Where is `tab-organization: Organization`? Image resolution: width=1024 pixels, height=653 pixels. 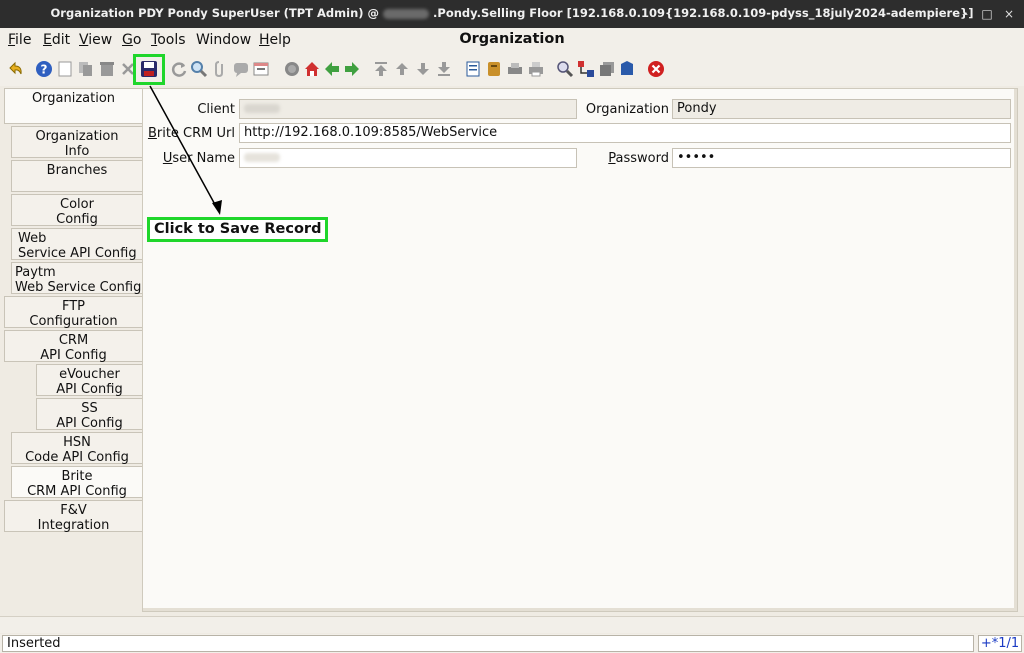 tab-organization: Organization is located at coordinates (73, 106).